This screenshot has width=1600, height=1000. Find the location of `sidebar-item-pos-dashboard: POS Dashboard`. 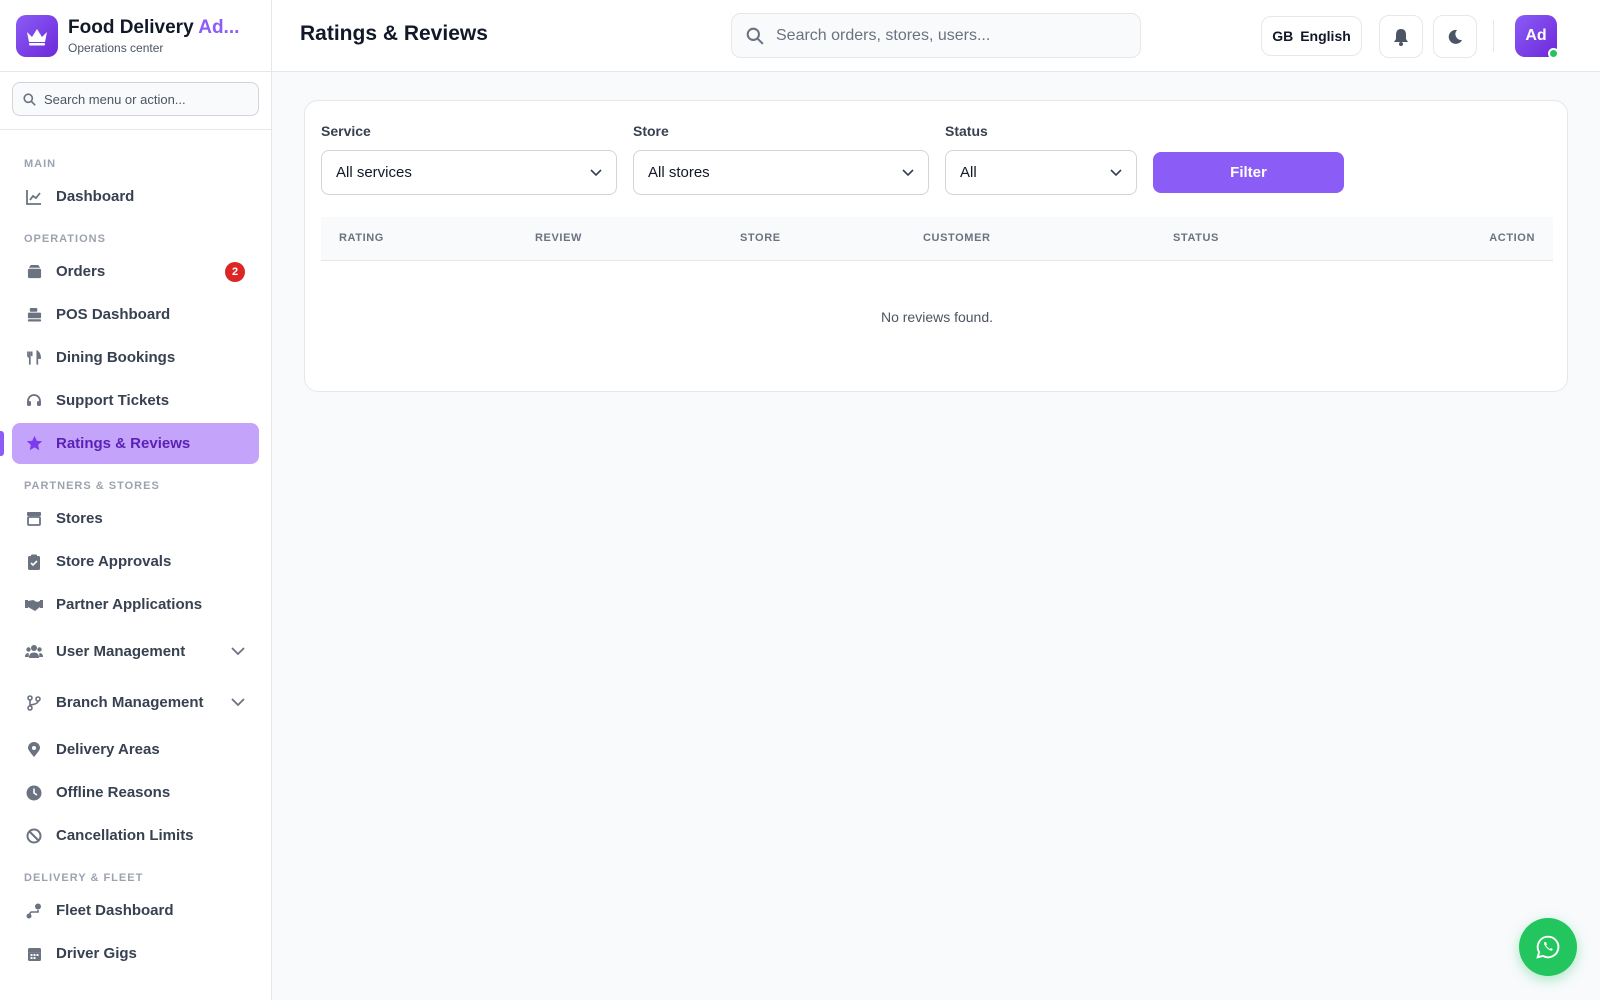

sidebar-item-pos-dashboard: POS Dashboard is located at coordinates (135, 314).